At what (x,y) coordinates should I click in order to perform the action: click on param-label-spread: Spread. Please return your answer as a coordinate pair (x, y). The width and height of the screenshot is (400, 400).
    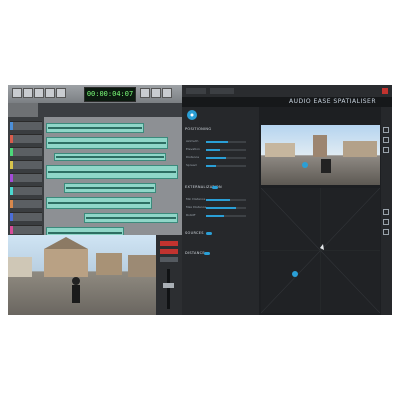
    Looking at the image, I should click on (191, 165).